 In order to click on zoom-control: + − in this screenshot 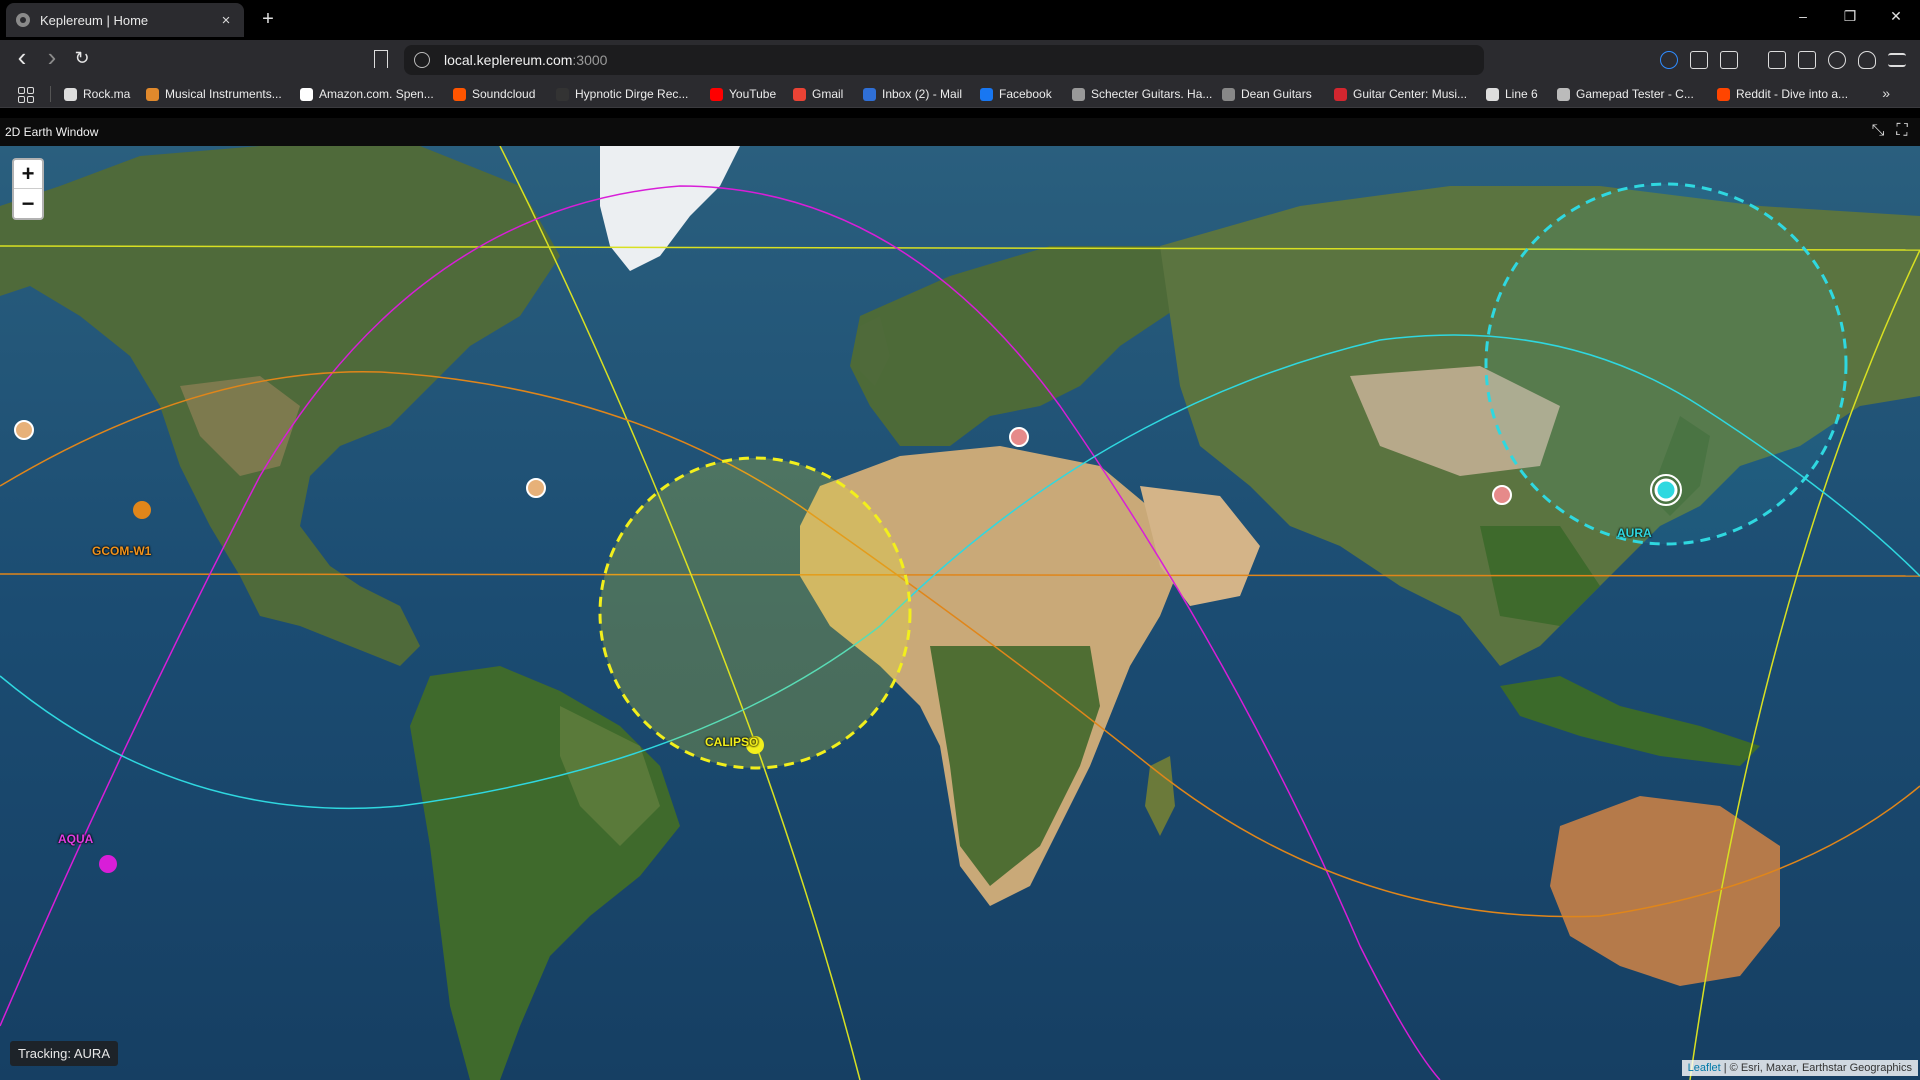, I will do `click(28, 189)`.